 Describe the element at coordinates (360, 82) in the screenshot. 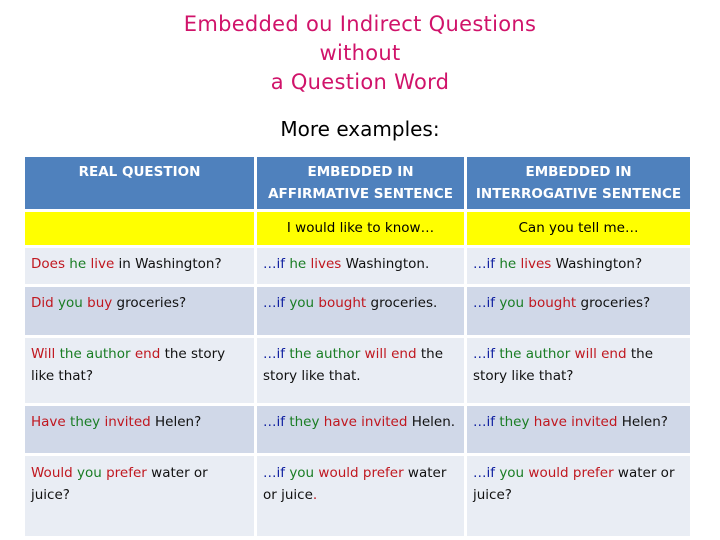

I see `title-line: a Question Word` at that location.